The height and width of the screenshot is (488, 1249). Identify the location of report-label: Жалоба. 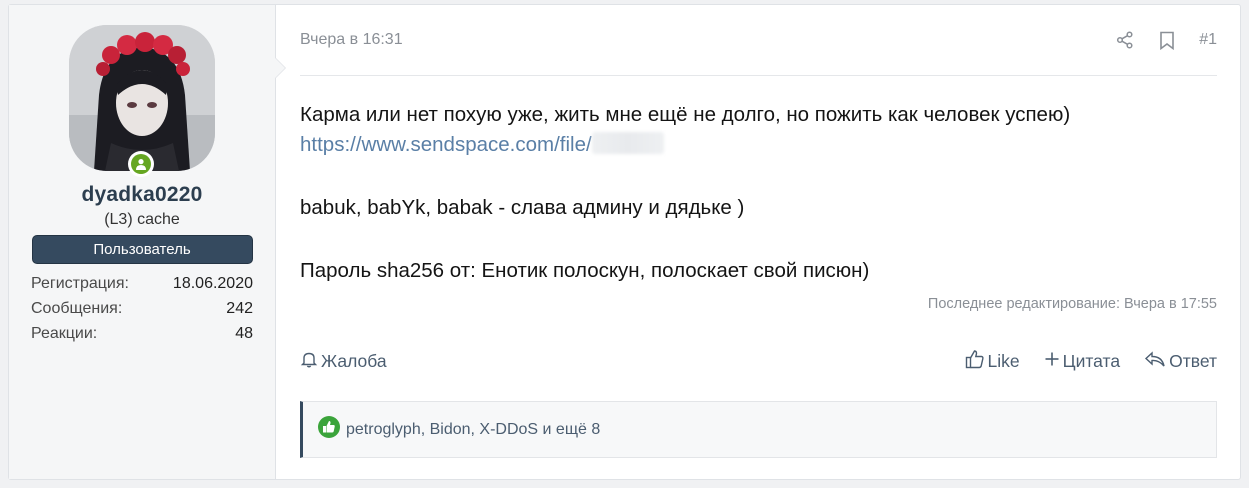
(354, 360).